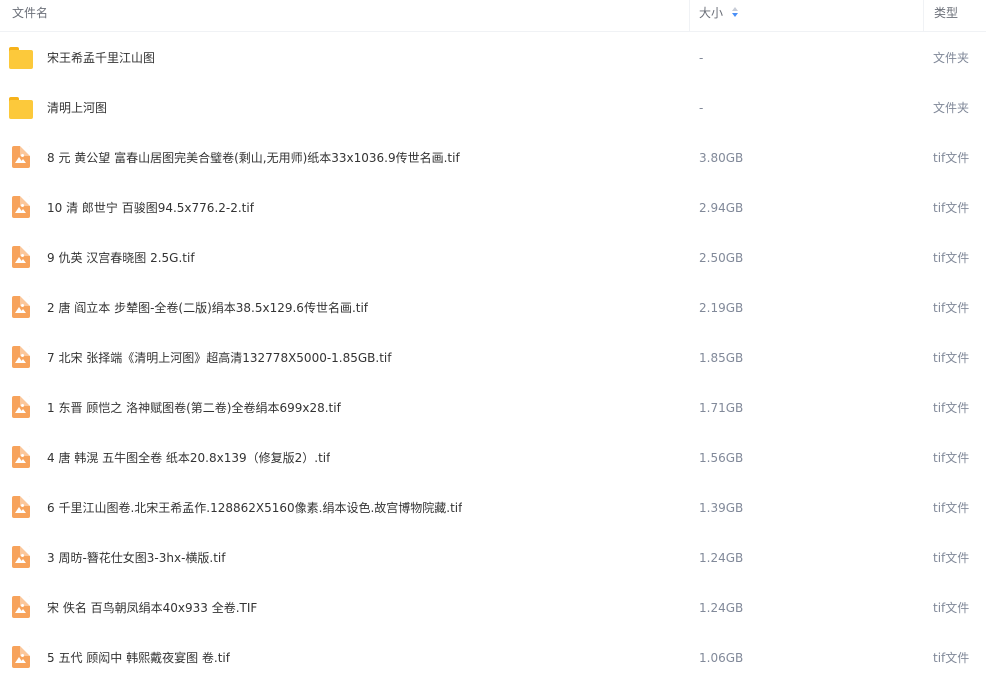  What do you see at coordinates (219, 358) in the screenshot?
I see `file-name: 7 北宋 张择端《清明上河图》超高清132778X5000-1.85GB.tif` at bounding box center [219, 358].